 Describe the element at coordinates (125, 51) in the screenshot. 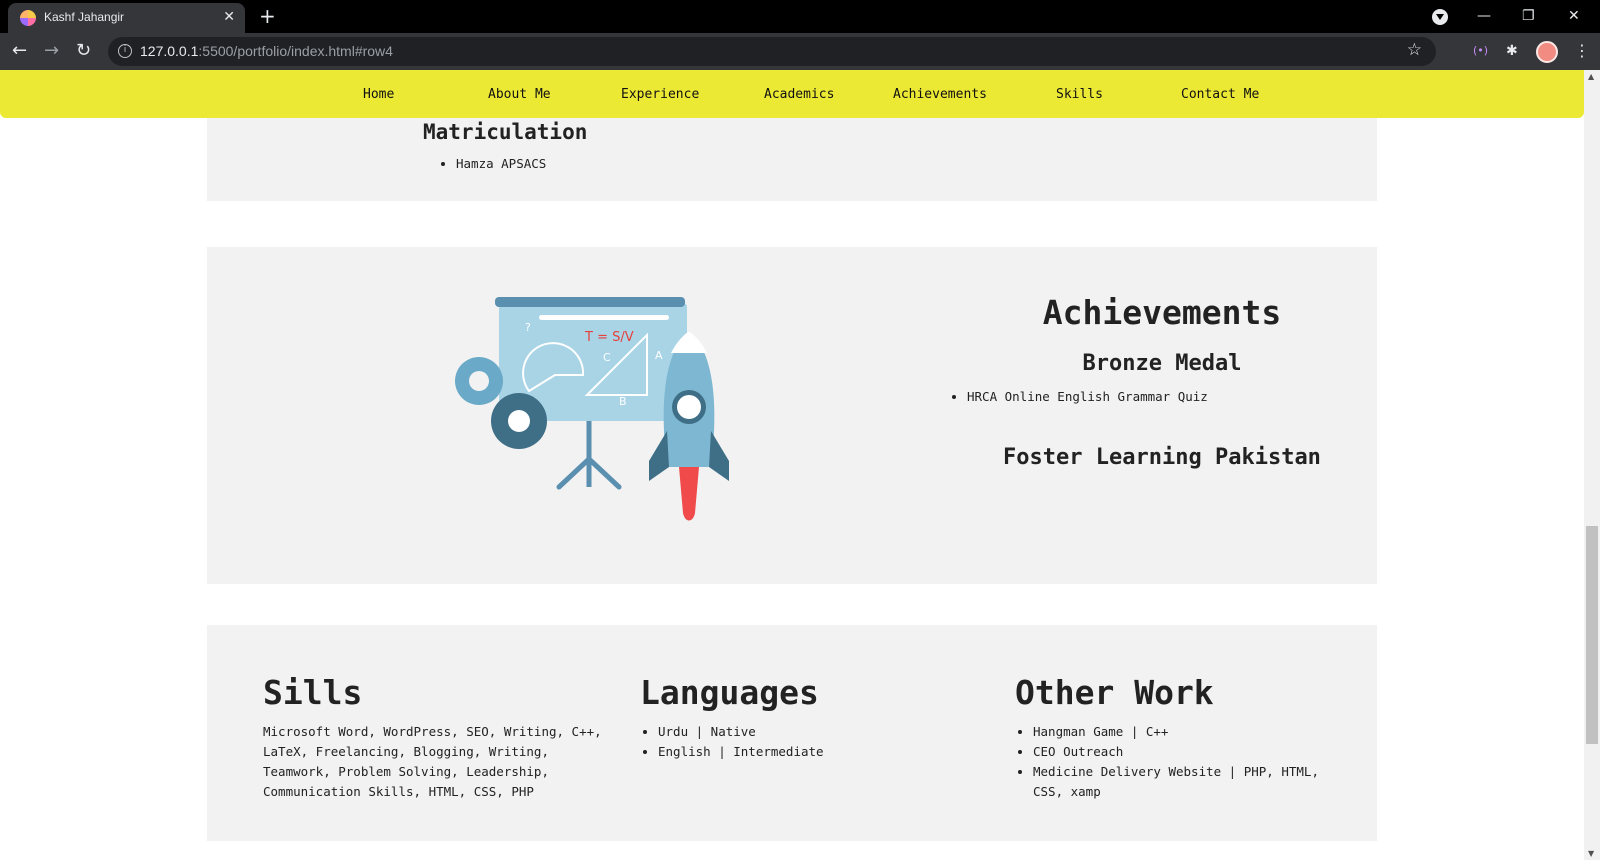

I see `site-info-icon: i` at that location.